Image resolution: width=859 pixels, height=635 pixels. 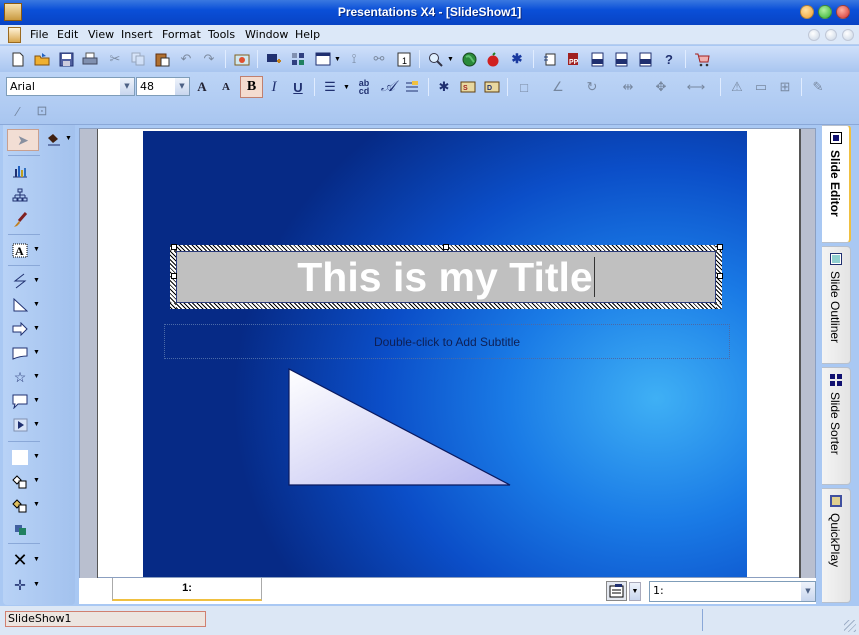 I want to click on bring-front-icon, so click(x=20, y=505).